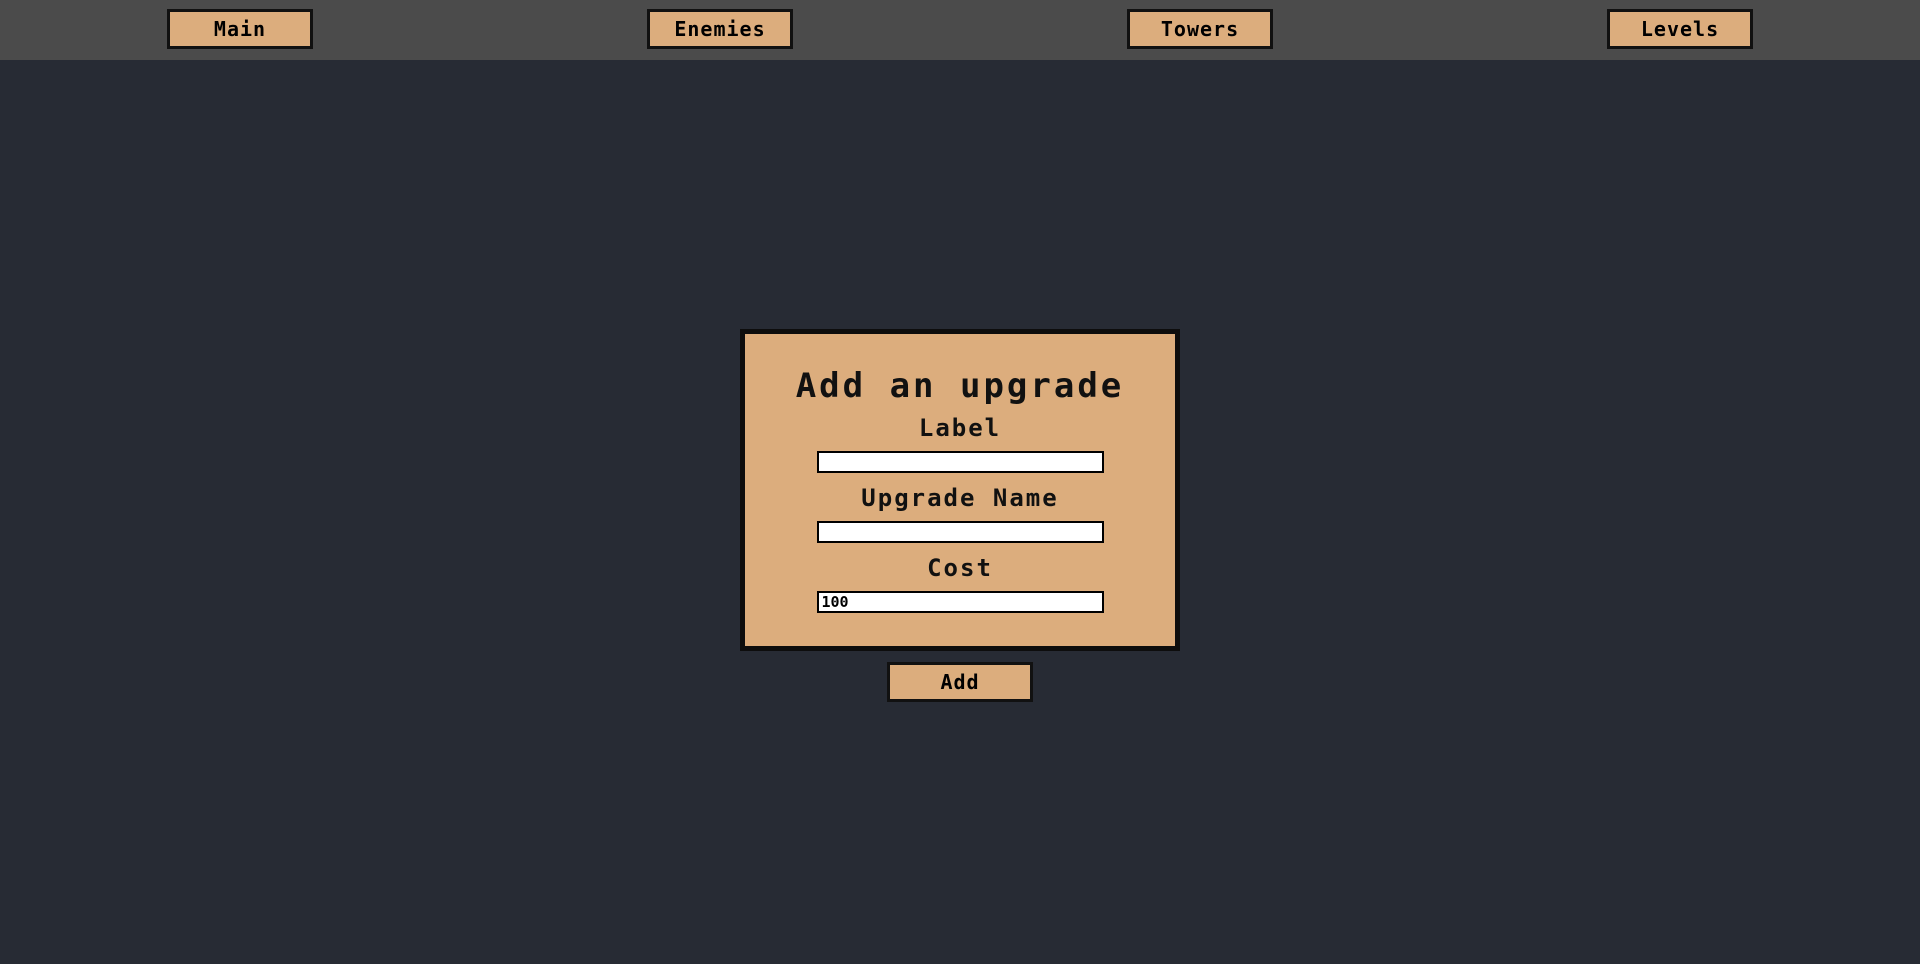 The image size is (1920, 964). Describe the element at coordinates (960, 428) in the screenshot. I see `label-field-label: Label` at that location.